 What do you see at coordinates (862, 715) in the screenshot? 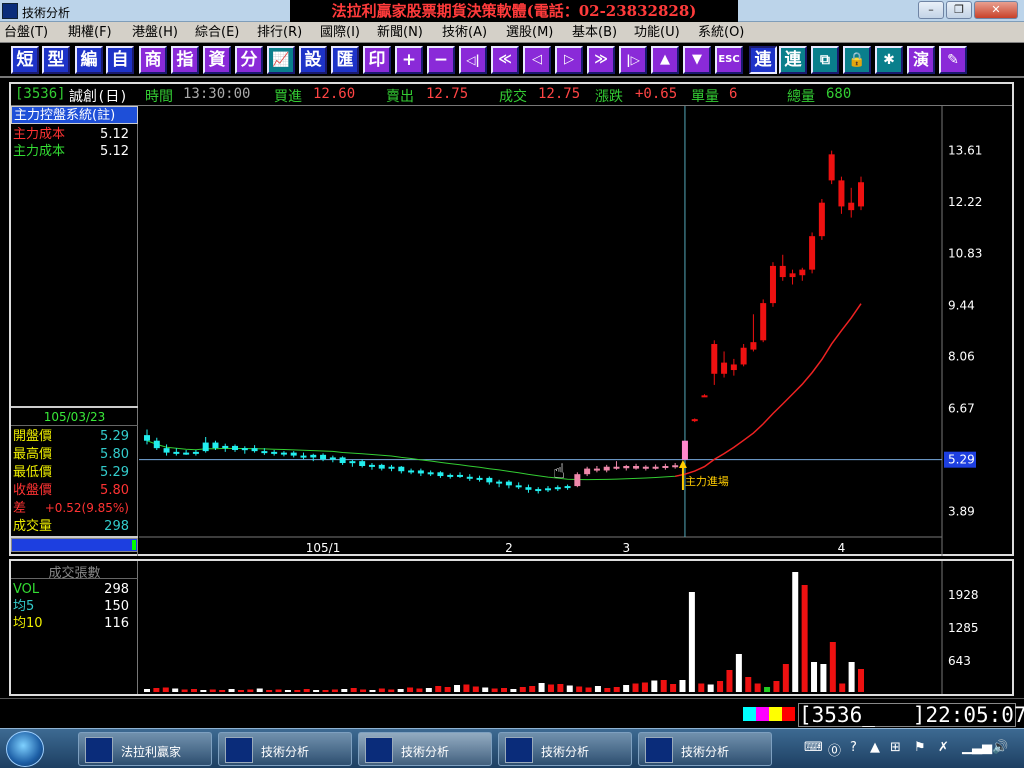
I see `status-code: [3536_ ]` at bounding box center [862, 715].